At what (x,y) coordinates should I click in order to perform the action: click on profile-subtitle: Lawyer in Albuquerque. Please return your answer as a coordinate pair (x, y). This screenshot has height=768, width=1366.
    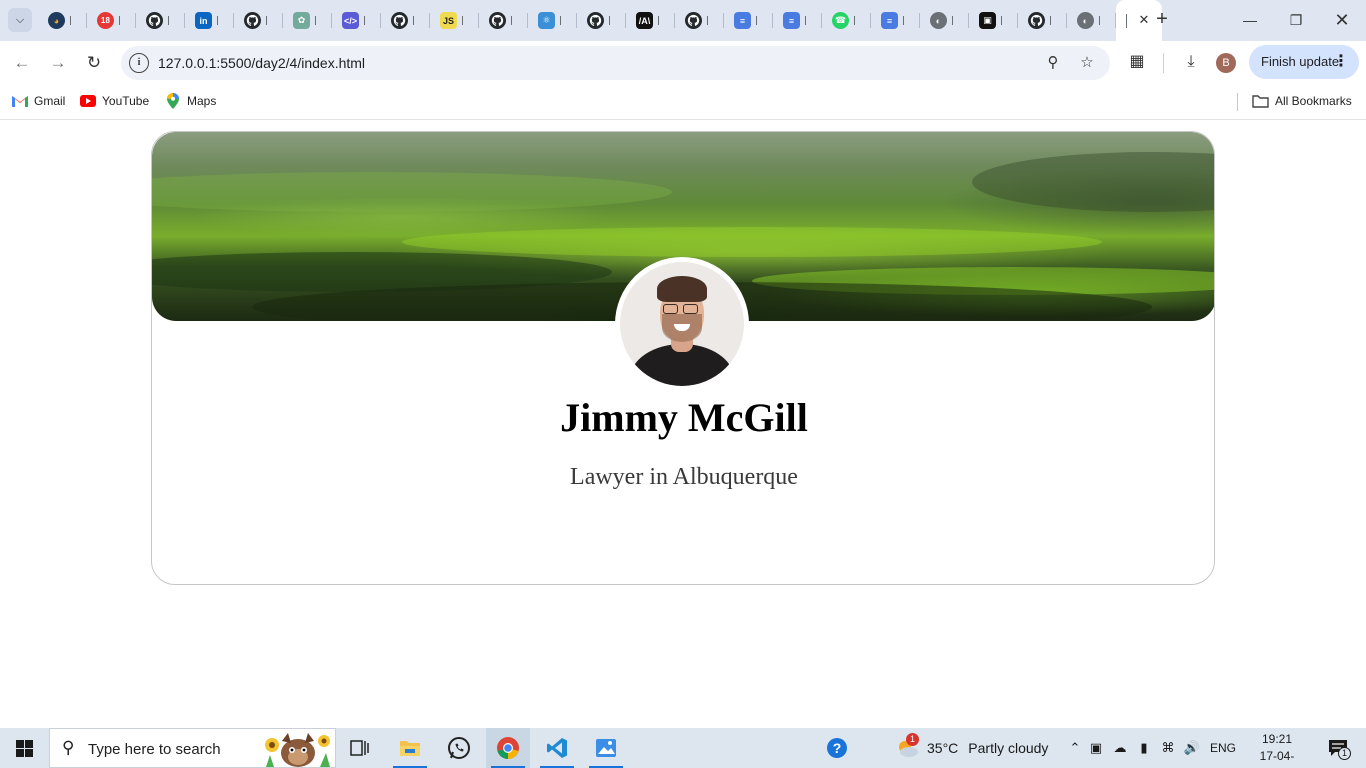
    Looking at the image, I should click on (684, 477).